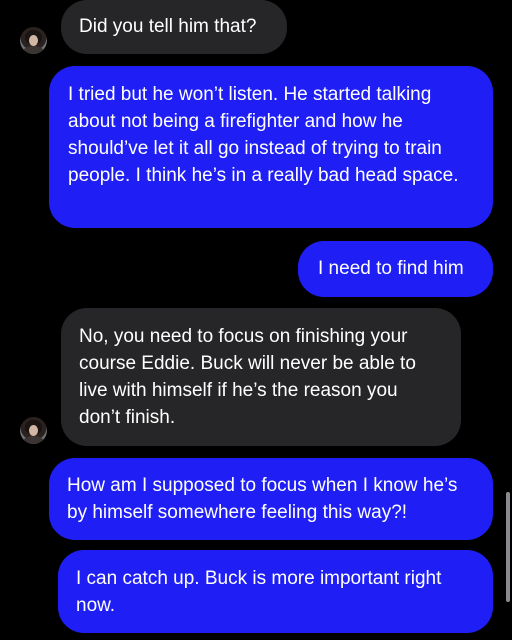 The height and width of the screenshot is (640, 512). What do you see at coordinates (508, 547) in the screenshot?
I see `scroll-indicator` at bounding box center [508, 547].